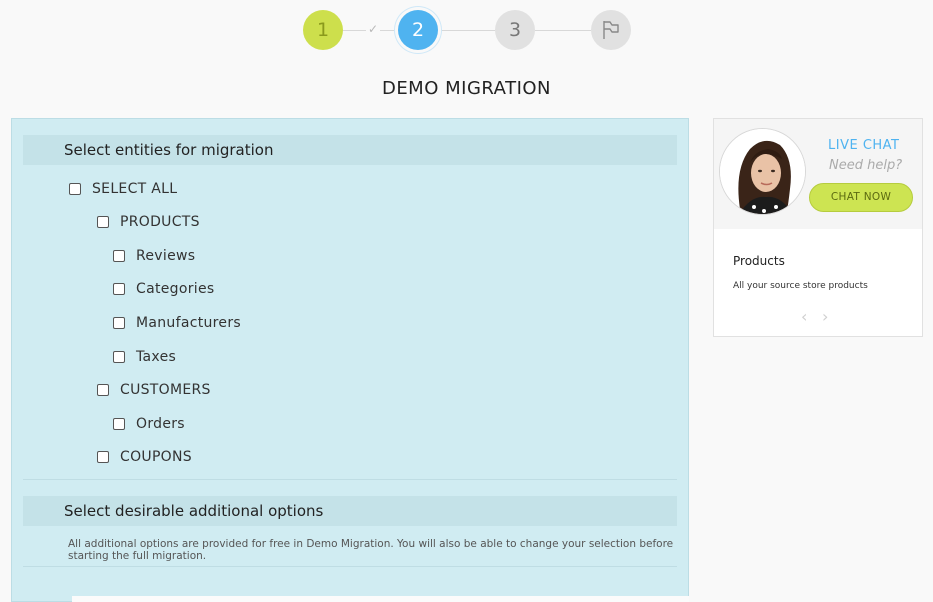 Image resolution: width=933 pixels, height=602 pixels. I want to click on select-all-checkbox, so click(75, 189).